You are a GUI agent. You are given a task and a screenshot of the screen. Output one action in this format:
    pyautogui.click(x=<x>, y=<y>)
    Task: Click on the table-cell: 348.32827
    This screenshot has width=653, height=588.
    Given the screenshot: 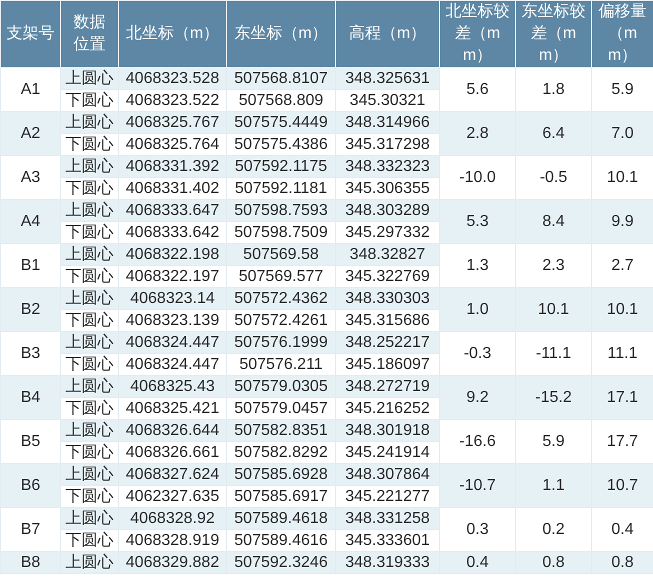 What is the action you would take?
    pyautogui.click(x=388, y=255)
    